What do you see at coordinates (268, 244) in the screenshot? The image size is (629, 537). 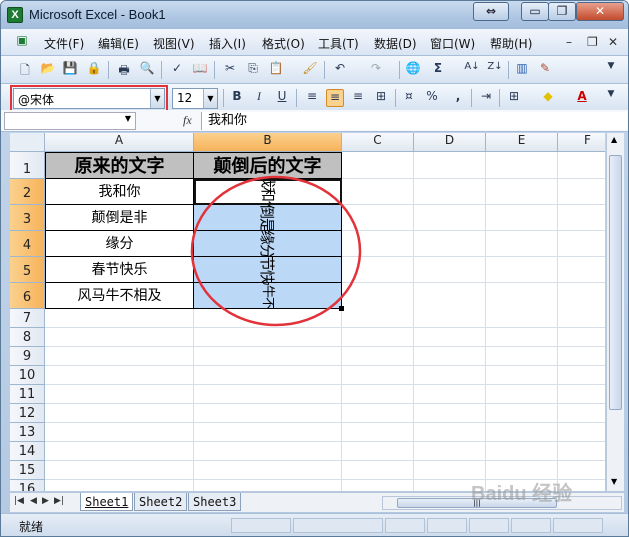 I see `cell-b4: 缘分` at bounding box center [268, 244].